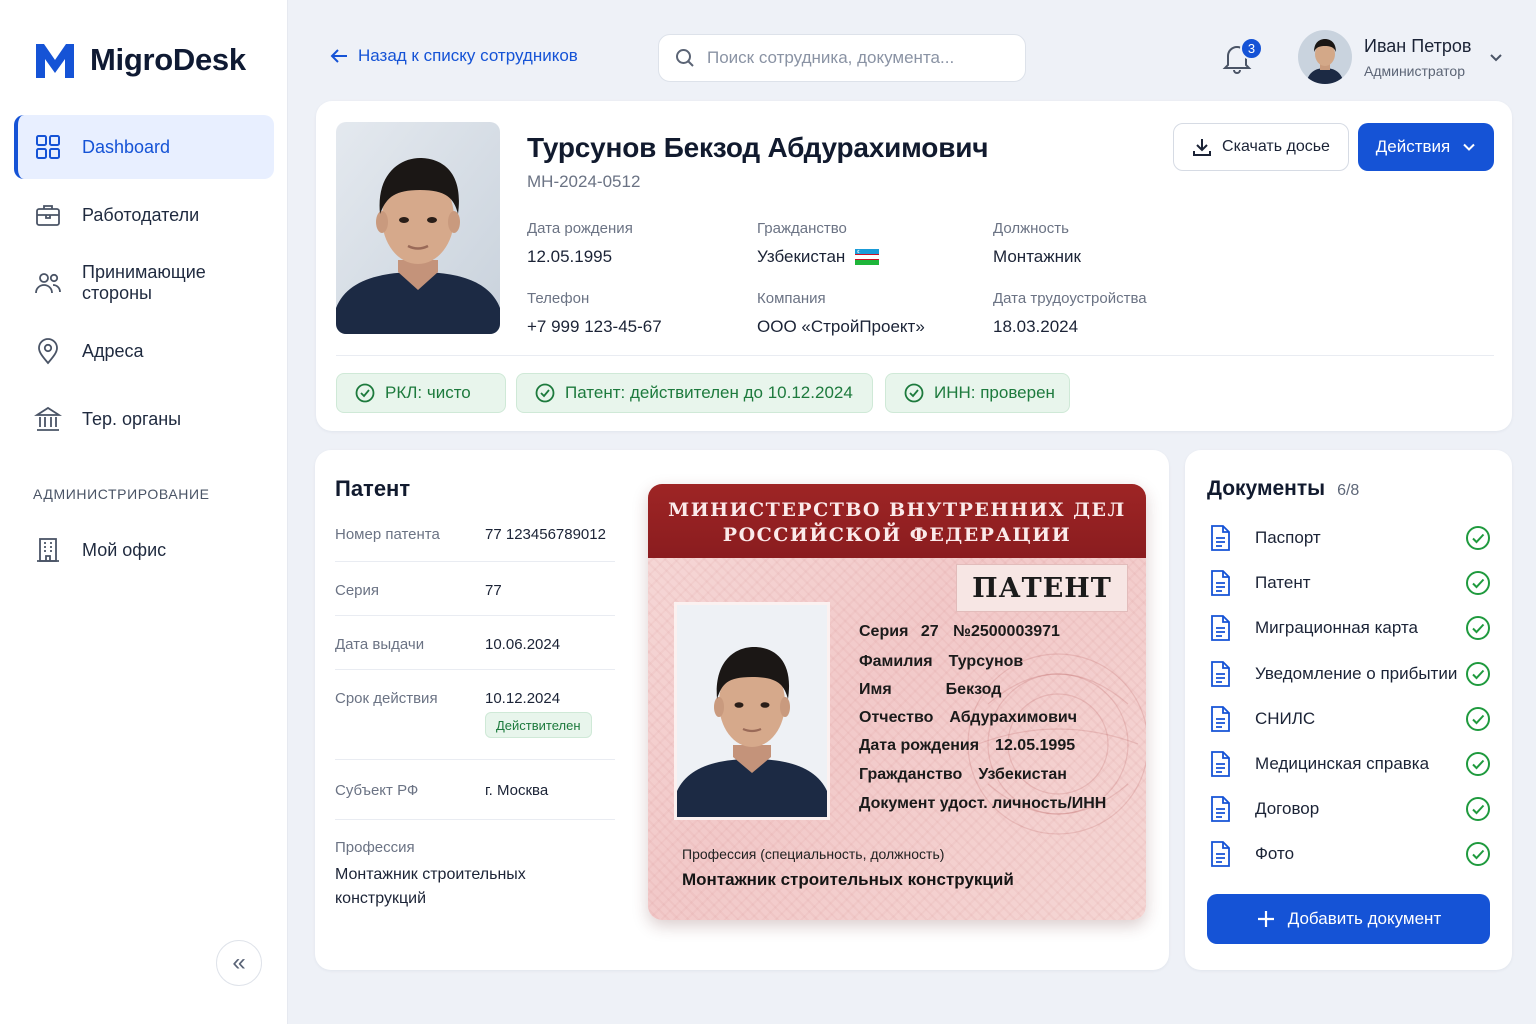 This screenshot has width=1536, height=1024. What do you see at coordinates (1413, 146) in the screenshot?
I see `actions-label: Действия` at bounding box center [1413, 146].